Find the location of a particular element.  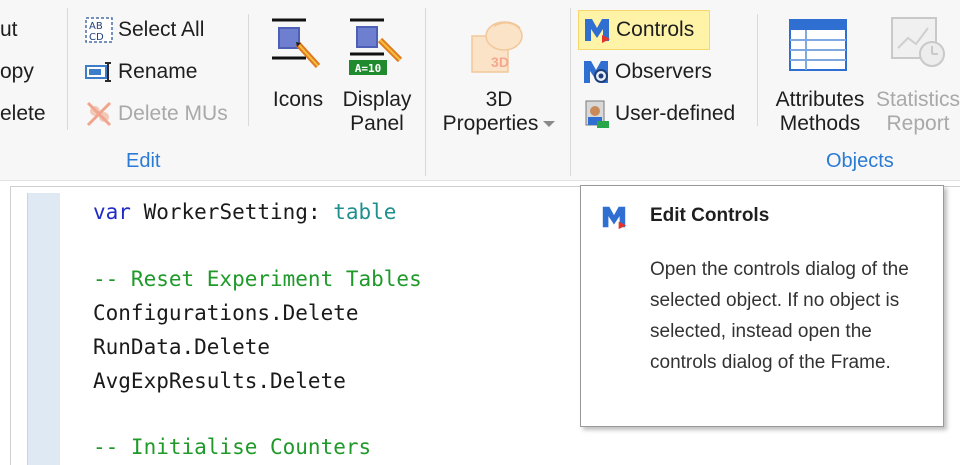

controls-label: Controls is located at coordinates (655, 29).